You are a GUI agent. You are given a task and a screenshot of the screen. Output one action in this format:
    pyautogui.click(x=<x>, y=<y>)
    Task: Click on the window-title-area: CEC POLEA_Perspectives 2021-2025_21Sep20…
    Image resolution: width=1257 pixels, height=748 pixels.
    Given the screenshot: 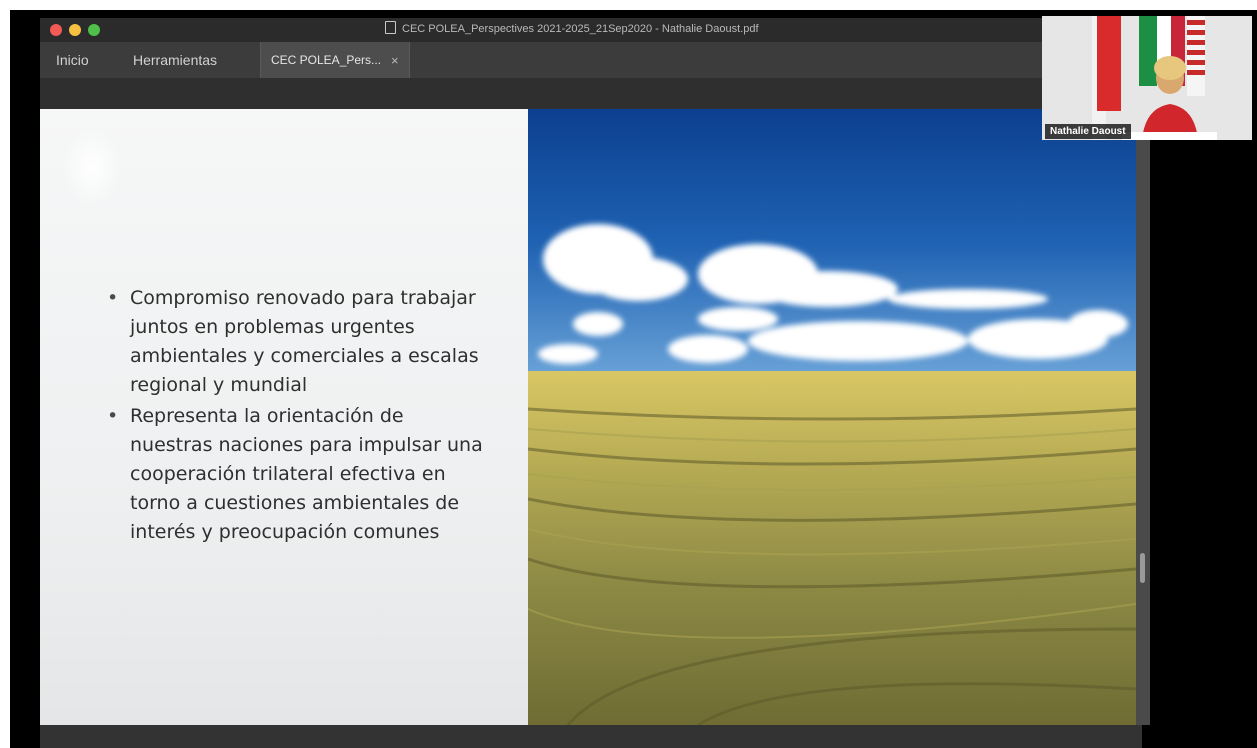 What is the action you would take?
    pyautogui.click(x=572, y=28)
    